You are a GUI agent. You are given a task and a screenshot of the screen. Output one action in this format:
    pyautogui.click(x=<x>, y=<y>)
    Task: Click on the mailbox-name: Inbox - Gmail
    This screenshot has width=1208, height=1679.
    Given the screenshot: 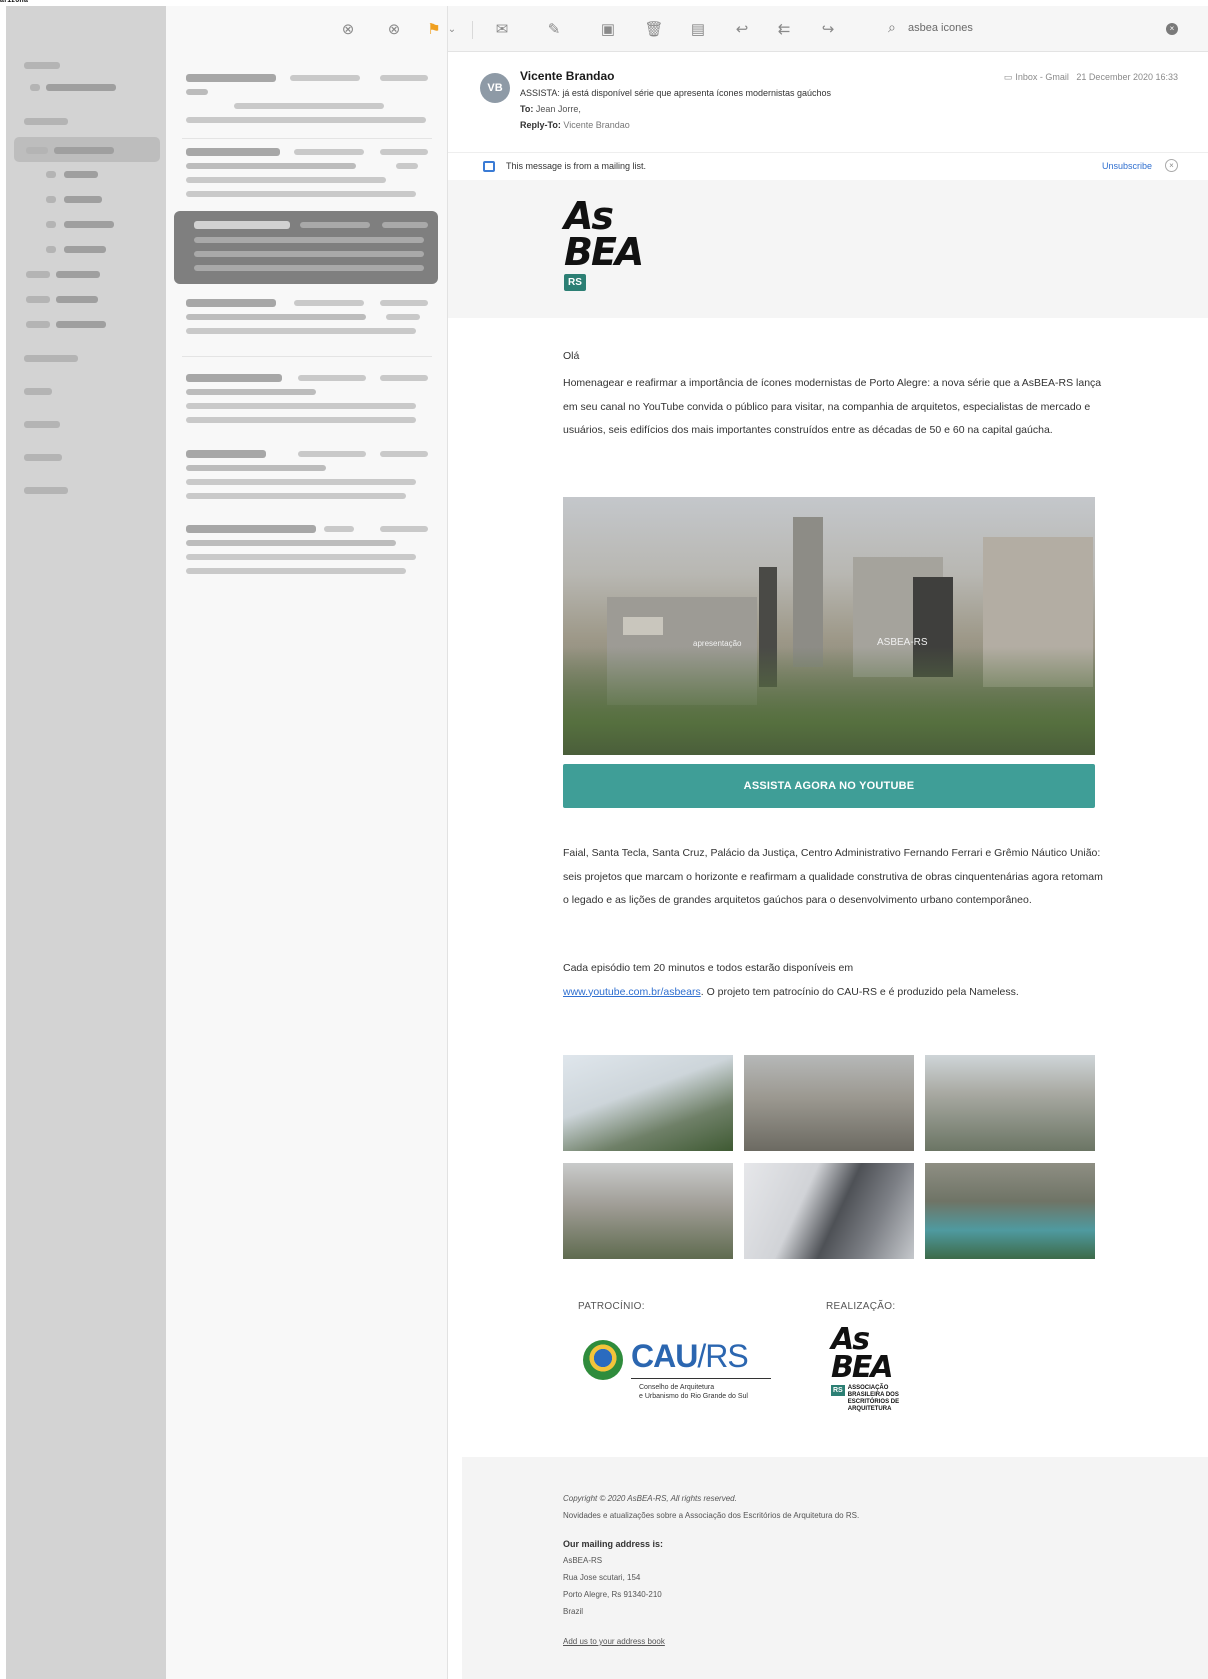 What is the action you would take?
    pyautogui.click(x=1042, y=77)
    